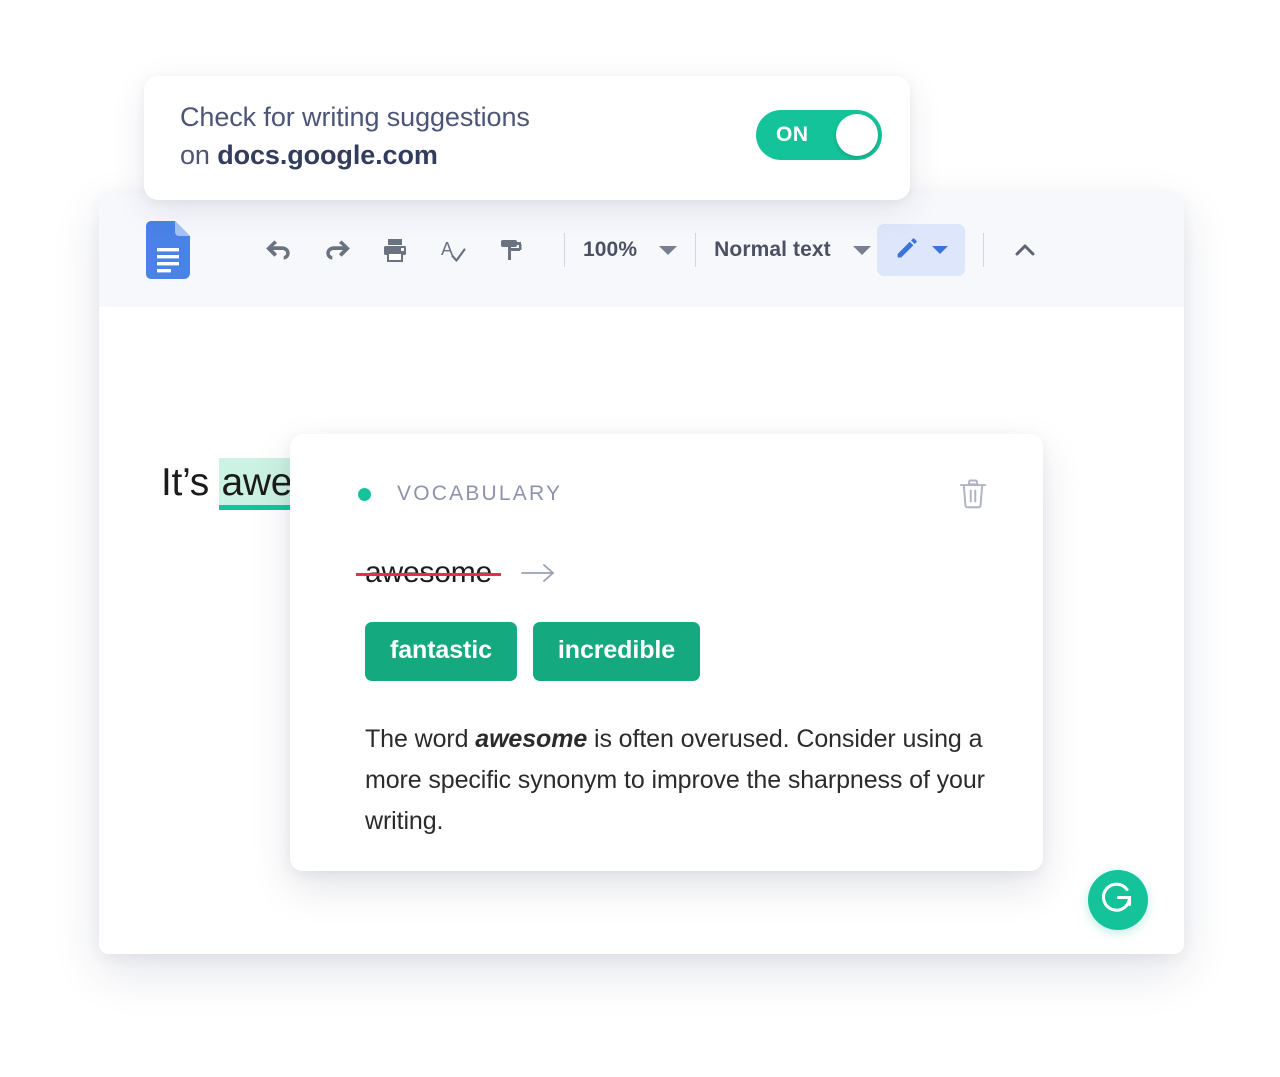 This screenshot has width=1280, height=1077. Describe the element at coordinates (511, 250) in the screenshot. I see `paint-format-icon` at that location.